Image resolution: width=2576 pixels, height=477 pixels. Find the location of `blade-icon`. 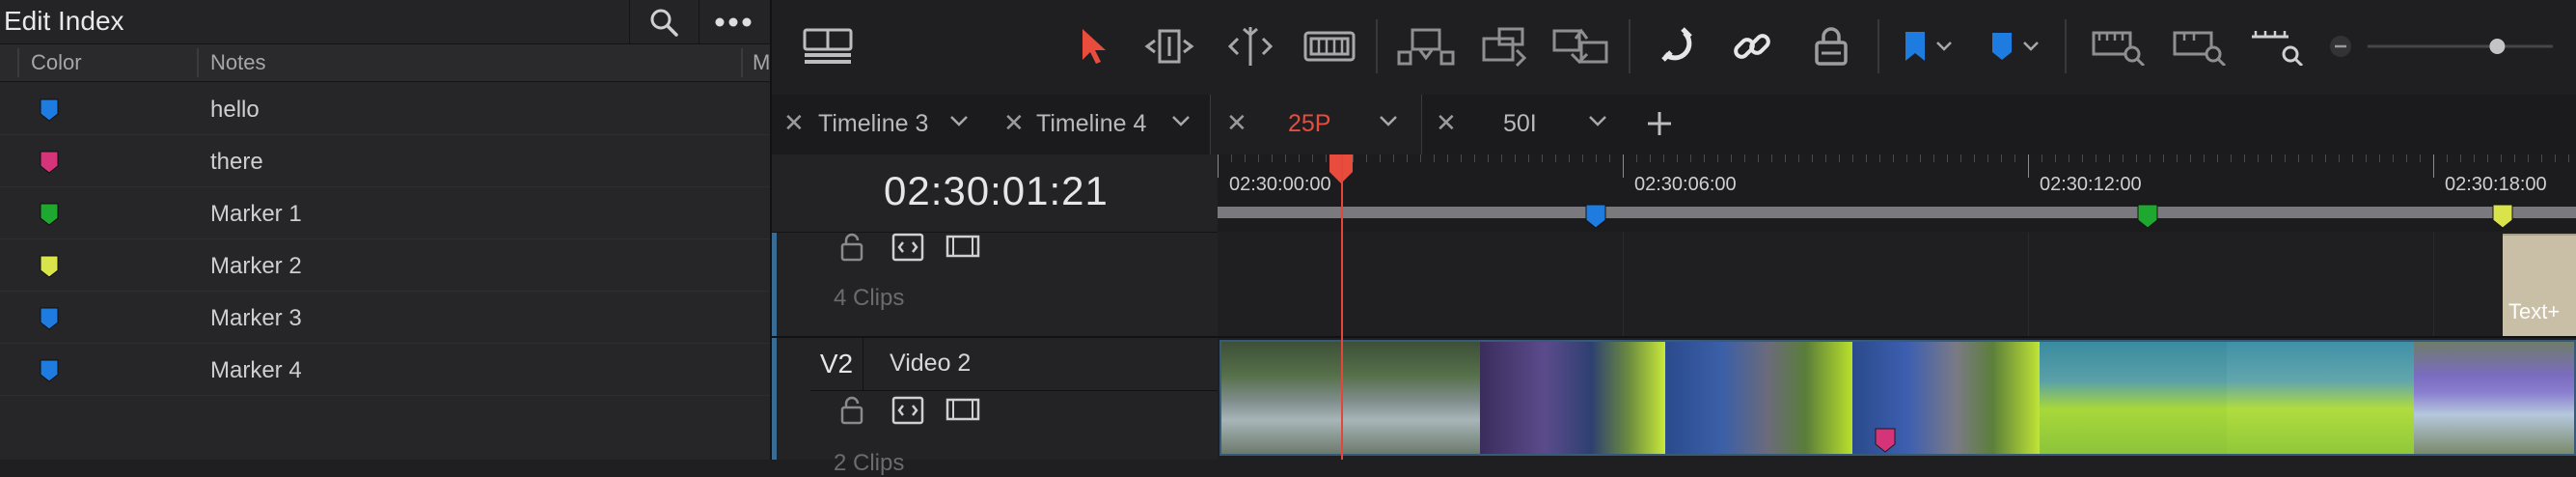

blade-icon is located at coordinates (1330, 46).